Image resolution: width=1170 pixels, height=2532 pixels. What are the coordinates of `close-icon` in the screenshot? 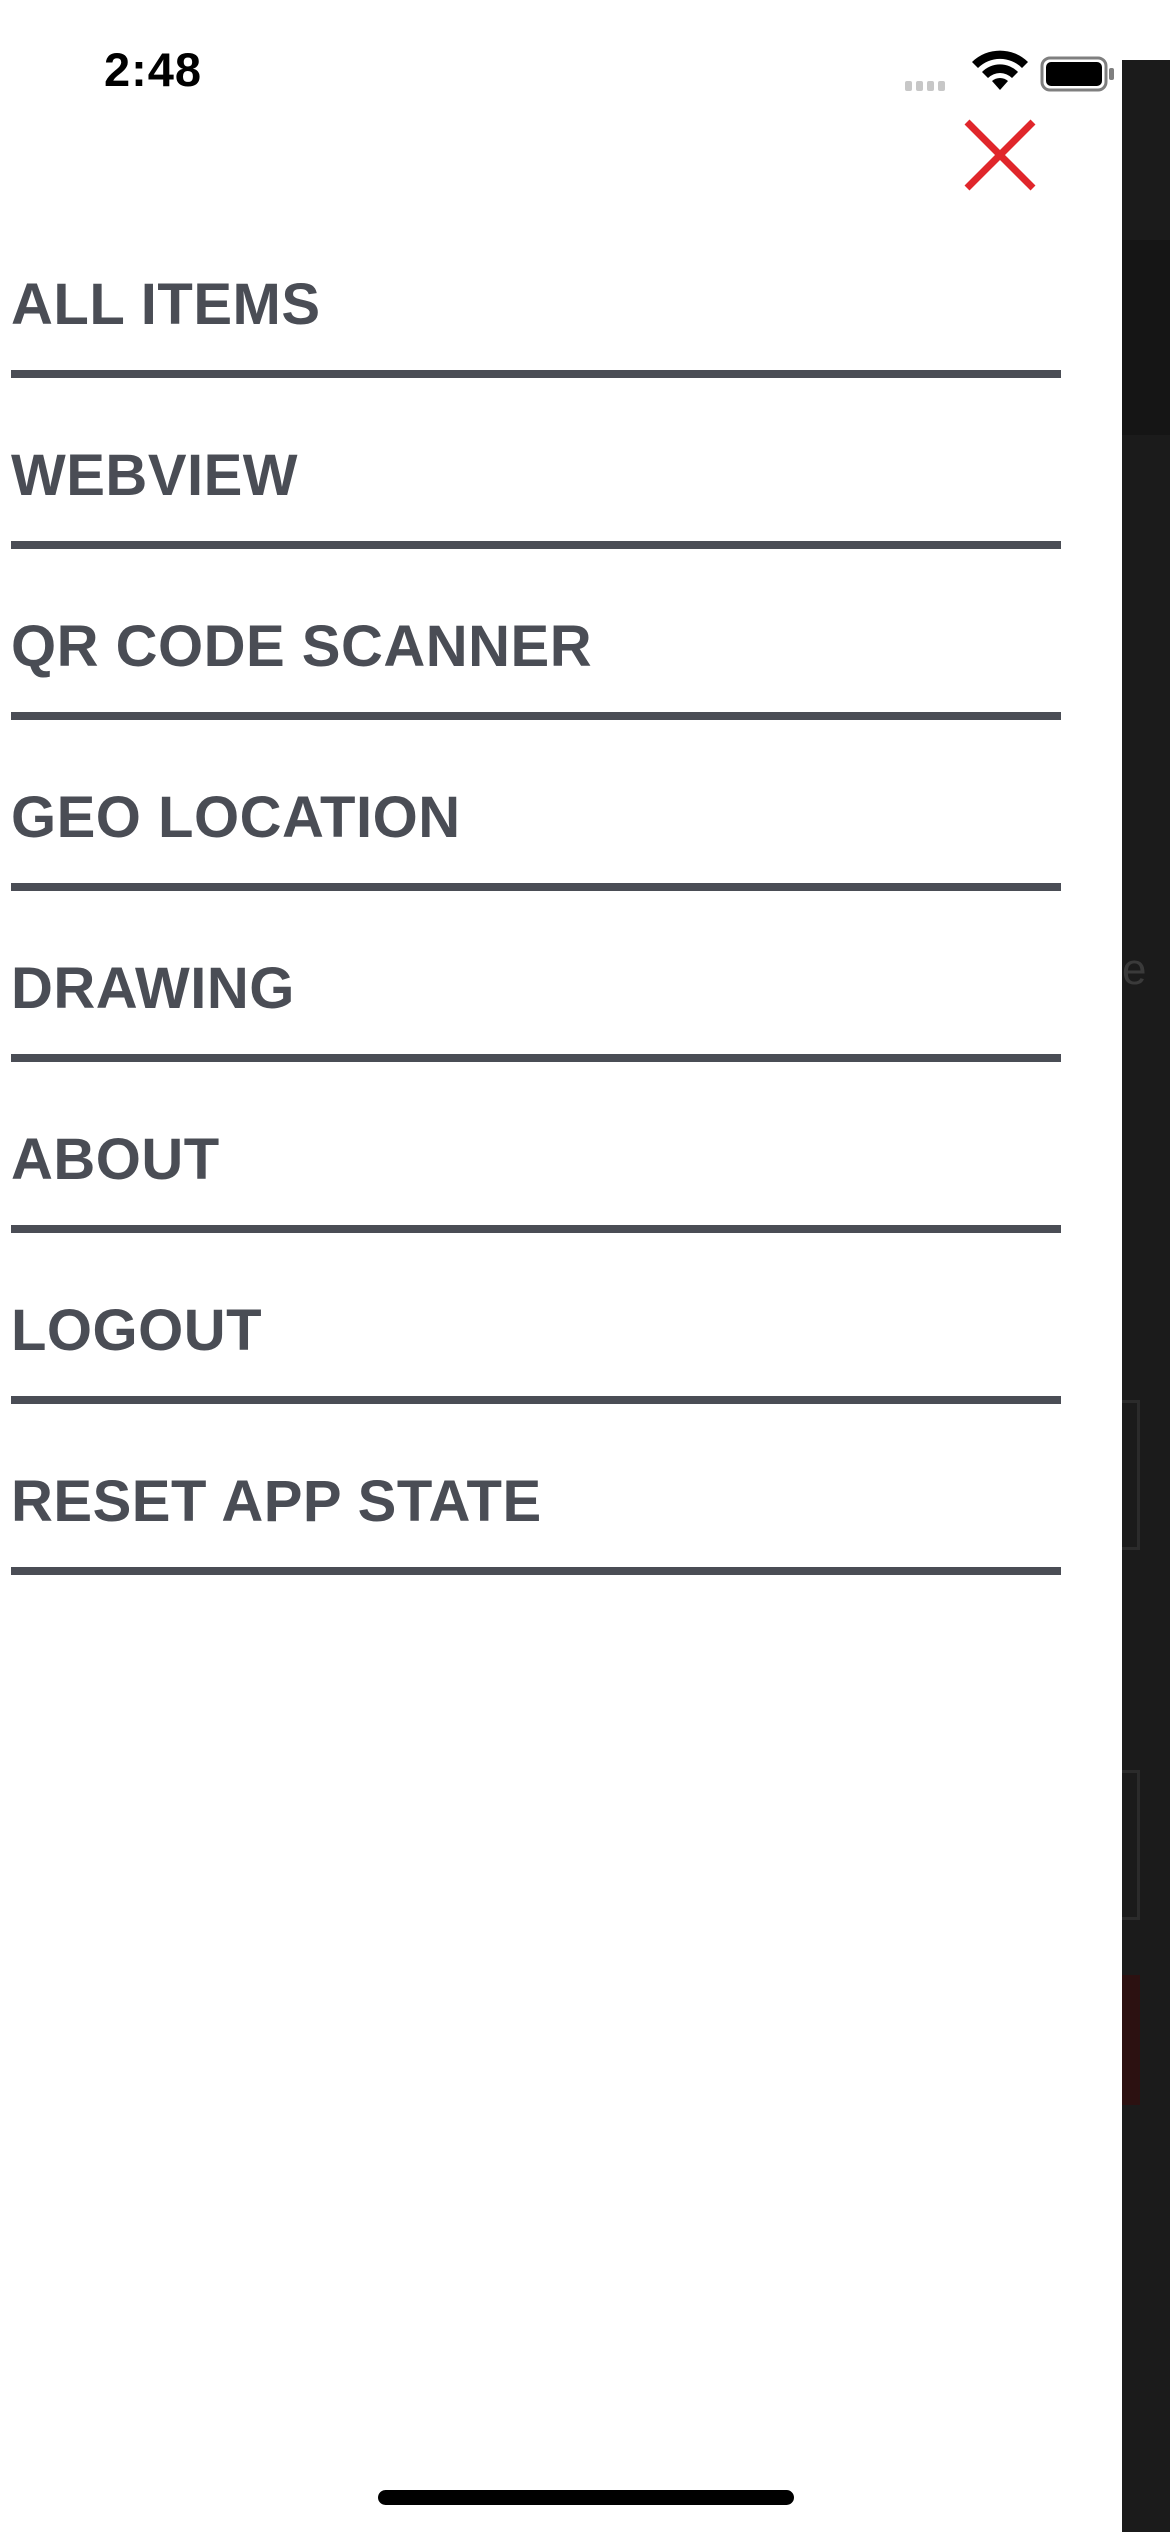 It's located at (1000, 155).